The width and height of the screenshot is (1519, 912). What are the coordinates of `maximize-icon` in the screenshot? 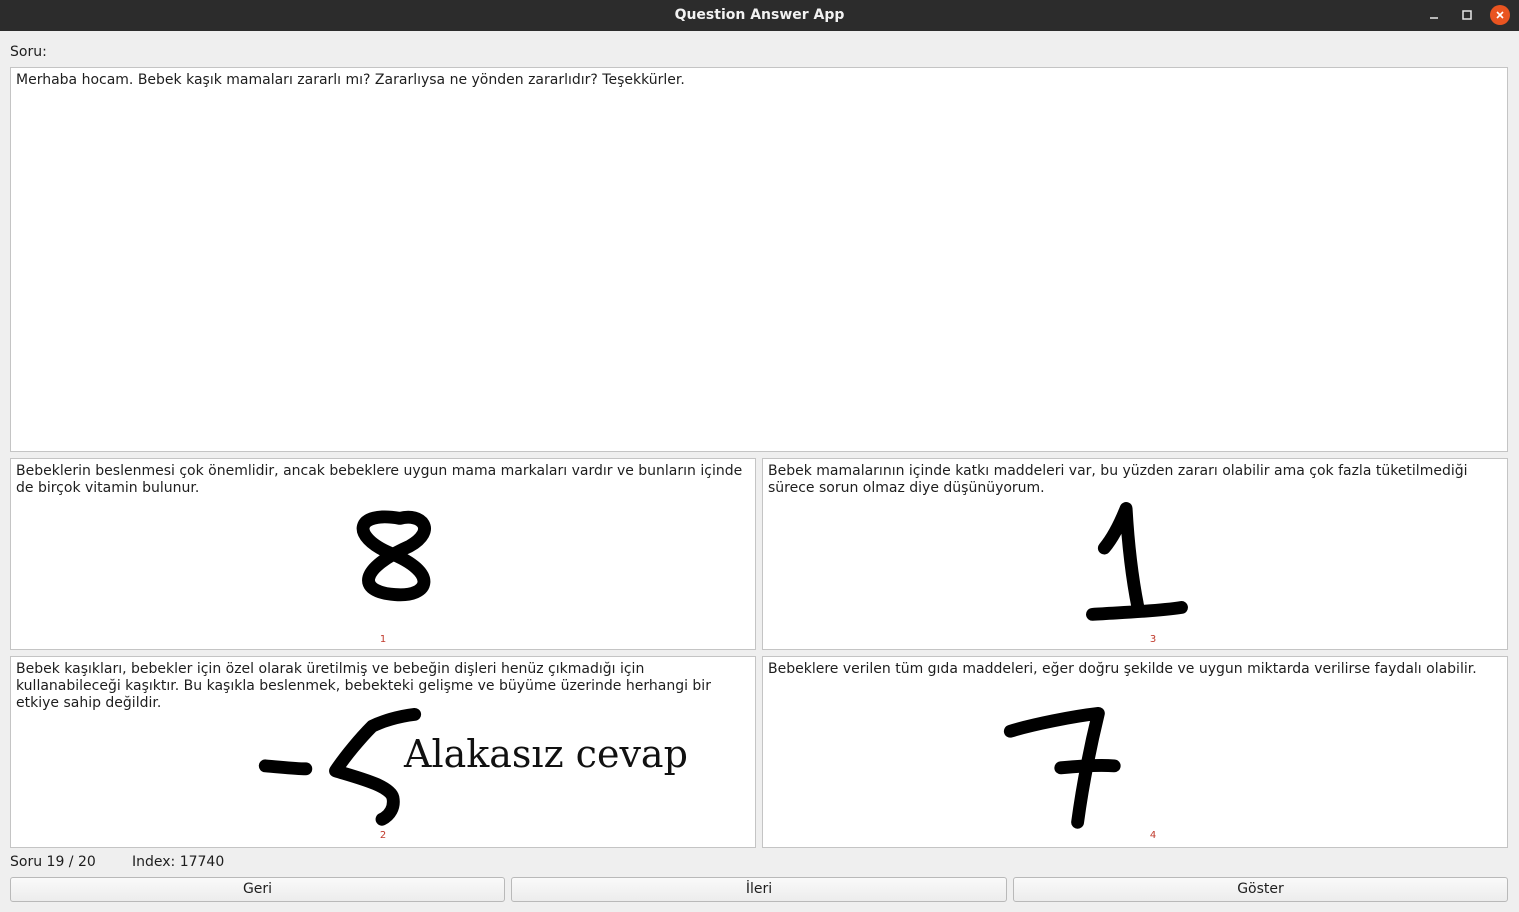 It's located at (1467, 15).